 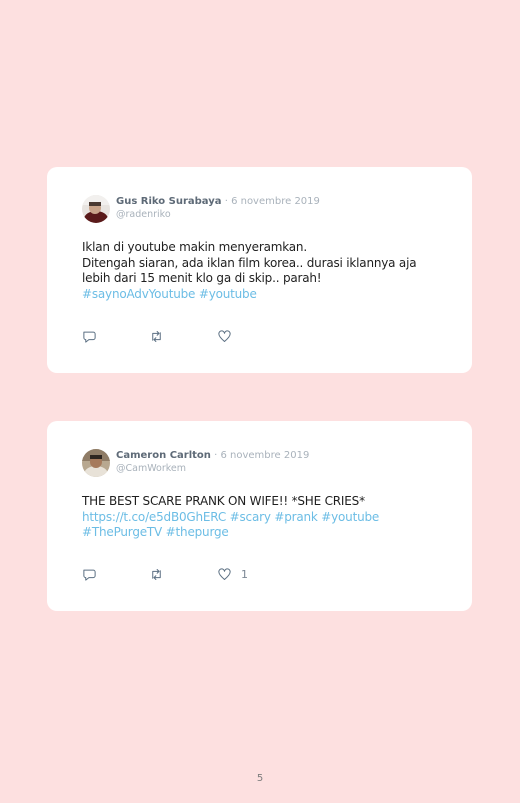 What do you see at coordinates (260, 778) in the screenshot?
I see `page-number: 5` at bounding box center [260, 778].